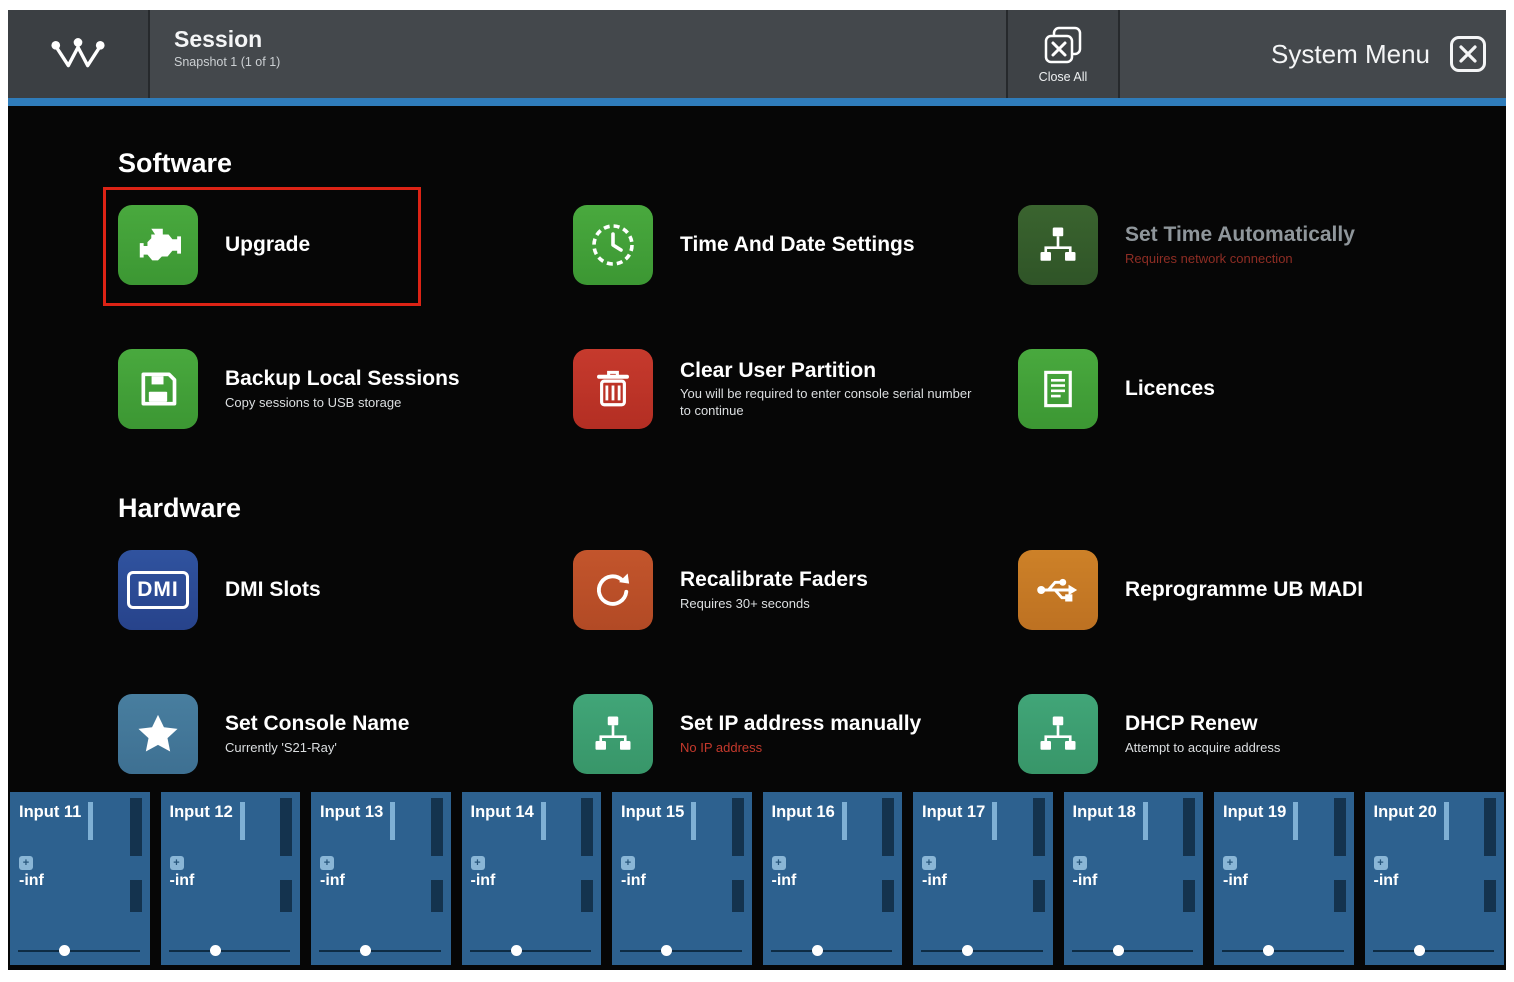 The width and height of the screenshot is (1514, 982). What do you see at coordinates (201, 812) in the screenshot?
I see `channel-name: Input 12` at bounding box center [201, 812].